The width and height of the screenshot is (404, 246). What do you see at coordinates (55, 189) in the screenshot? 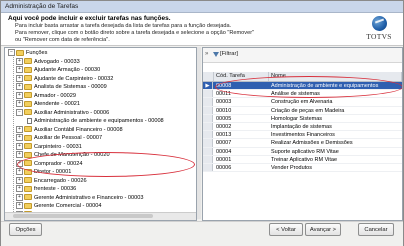
I see `tree-item-label: frenteste - 00036` at bounding box center [55, 189].